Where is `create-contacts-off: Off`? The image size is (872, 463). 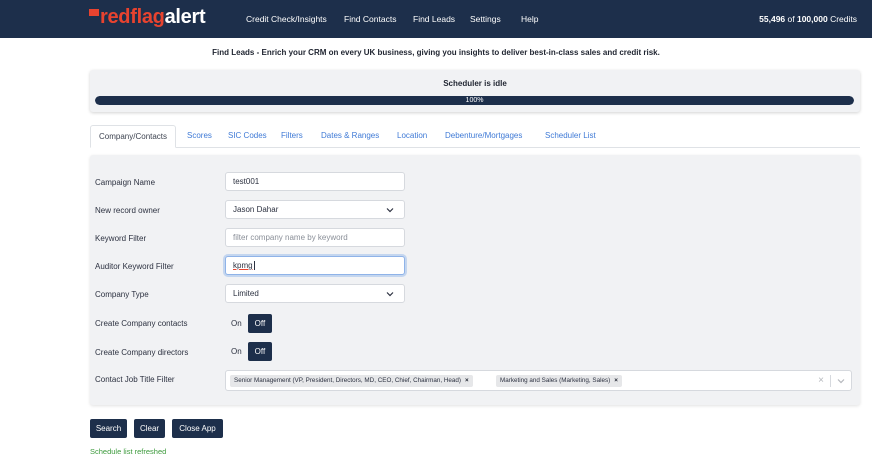 create-contacts-off: Off is located at coordinates (260, 323).